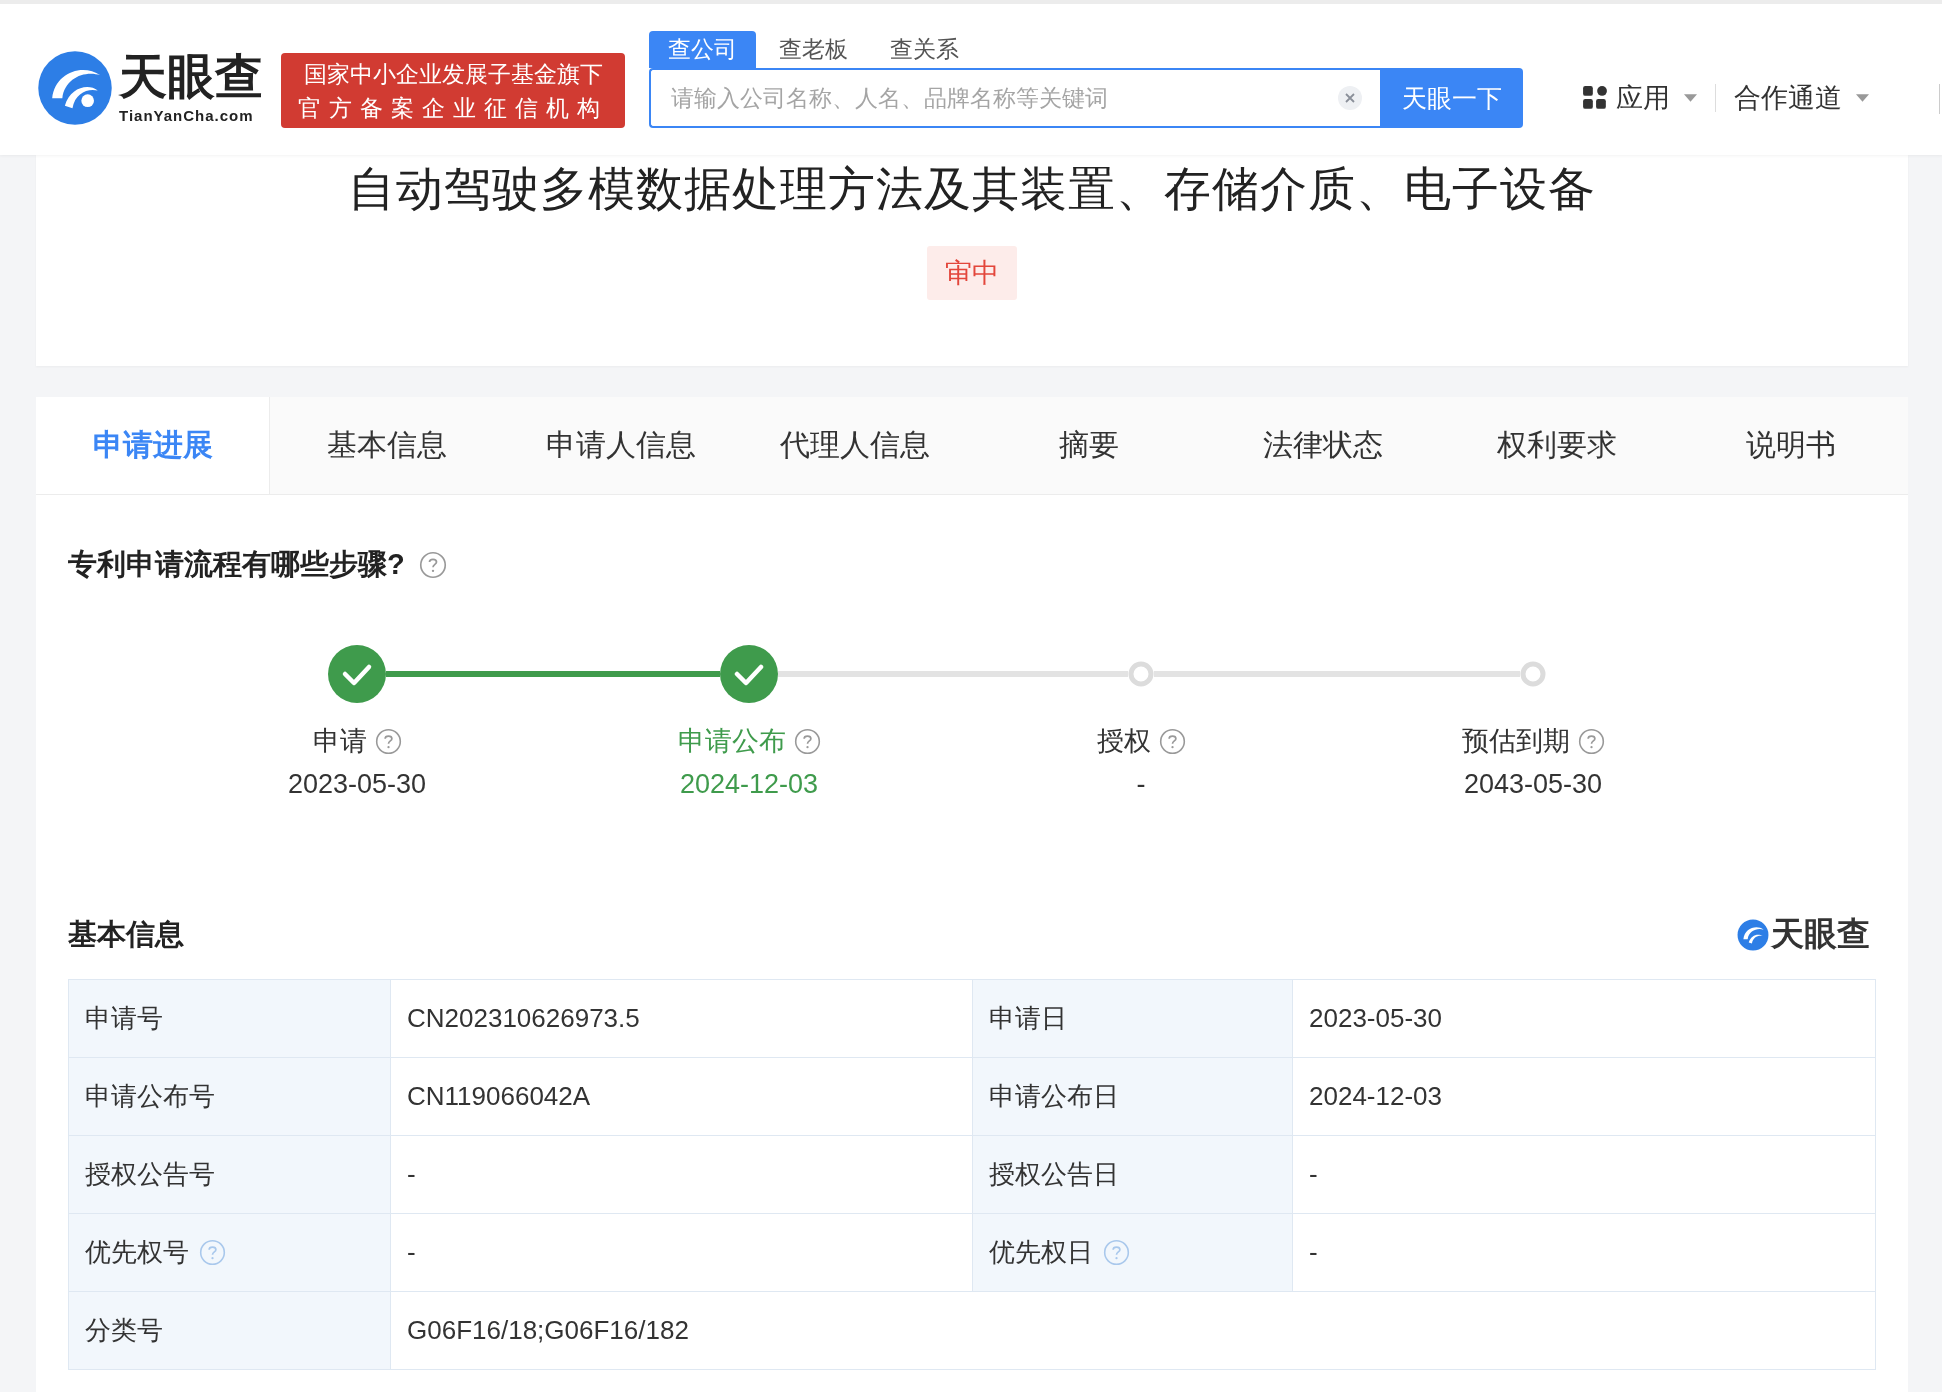 The width and height of the screenshot is (1942, 1392). I want to click on step-date: 2023-05-30, so click(357, 784).